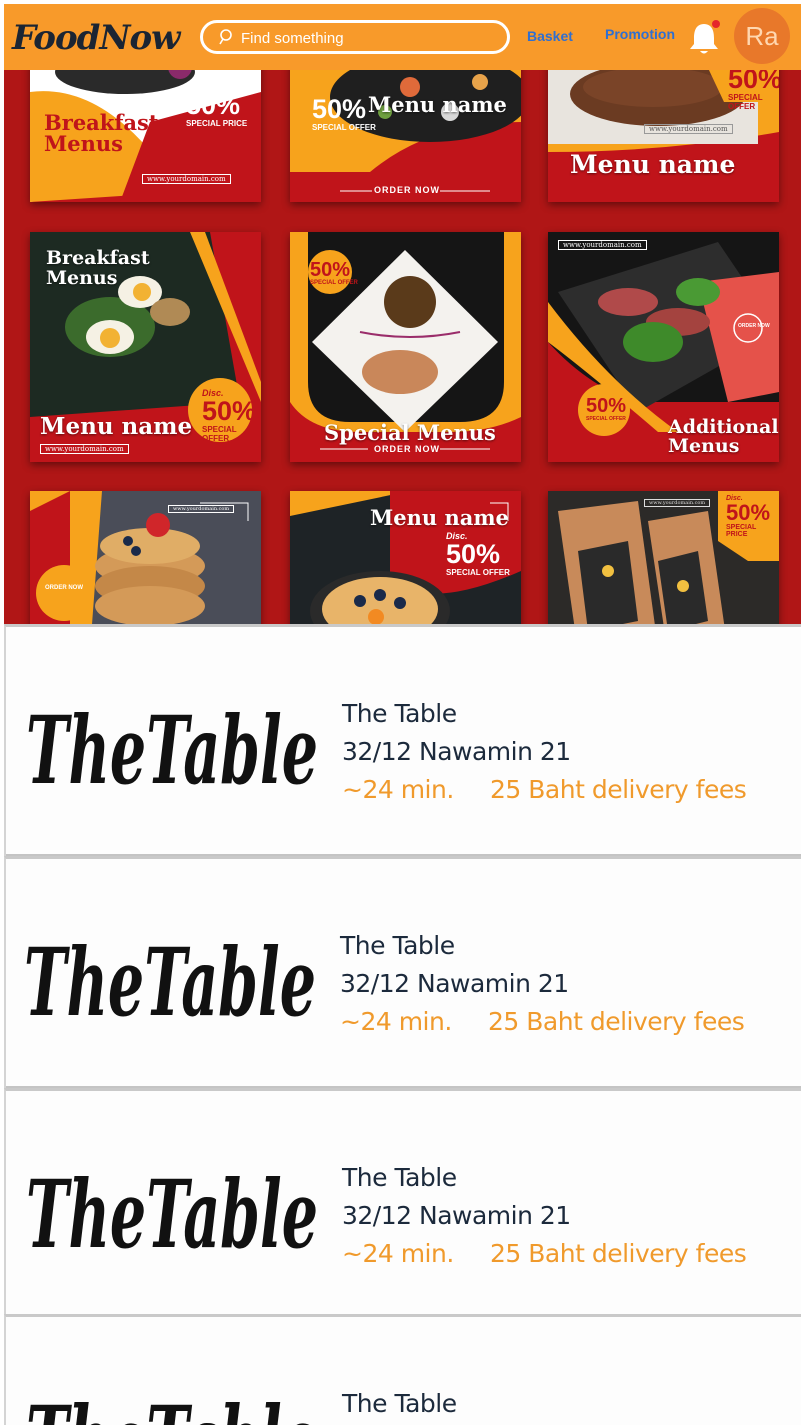  I want to click on bell-icon, so click(704, 38).